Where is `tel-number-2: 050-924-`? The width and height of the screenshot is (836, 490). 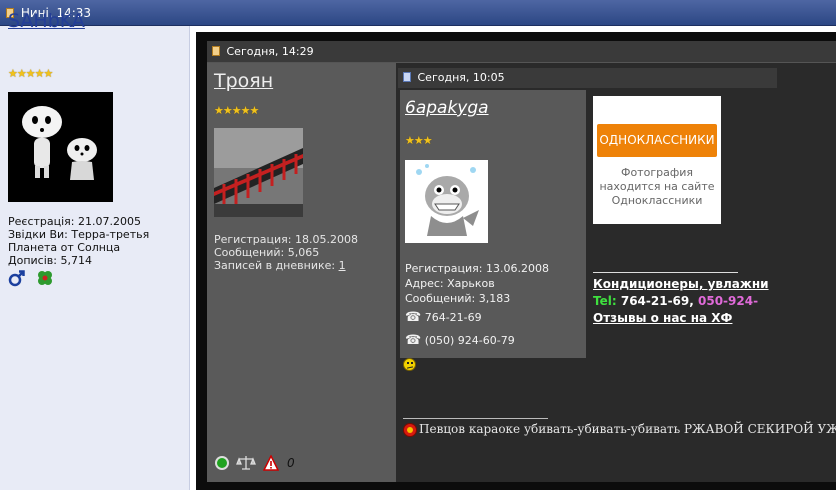
tel-number-2: 050-924- is located at coordinates (728, 301).